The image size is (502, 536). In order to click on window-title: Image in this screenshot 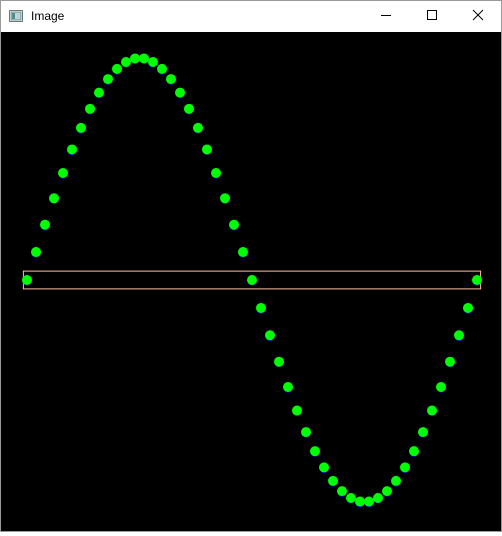, I will do `click(48, 16)`.